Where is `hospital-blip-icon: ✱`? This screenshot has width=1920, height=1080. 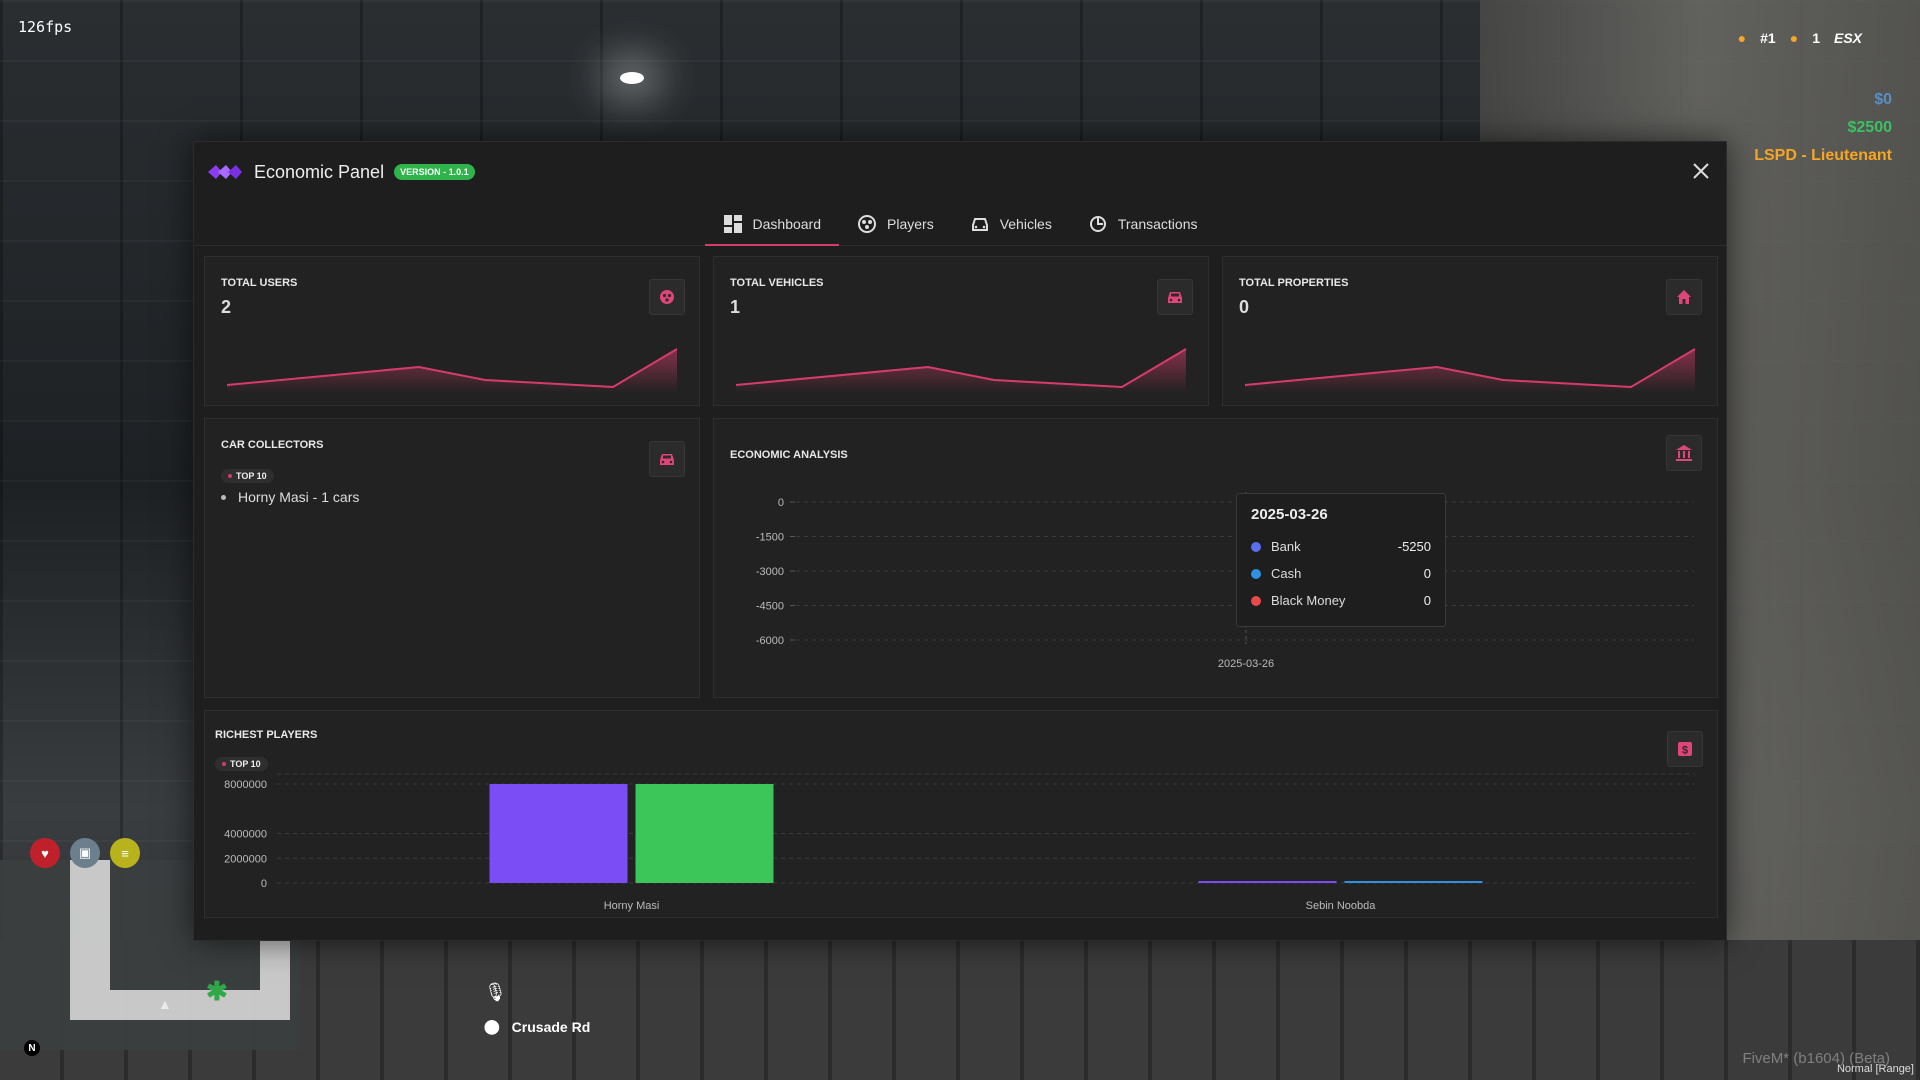
hospital-blip-icon: ✱ is located at coordinates (217, 991).